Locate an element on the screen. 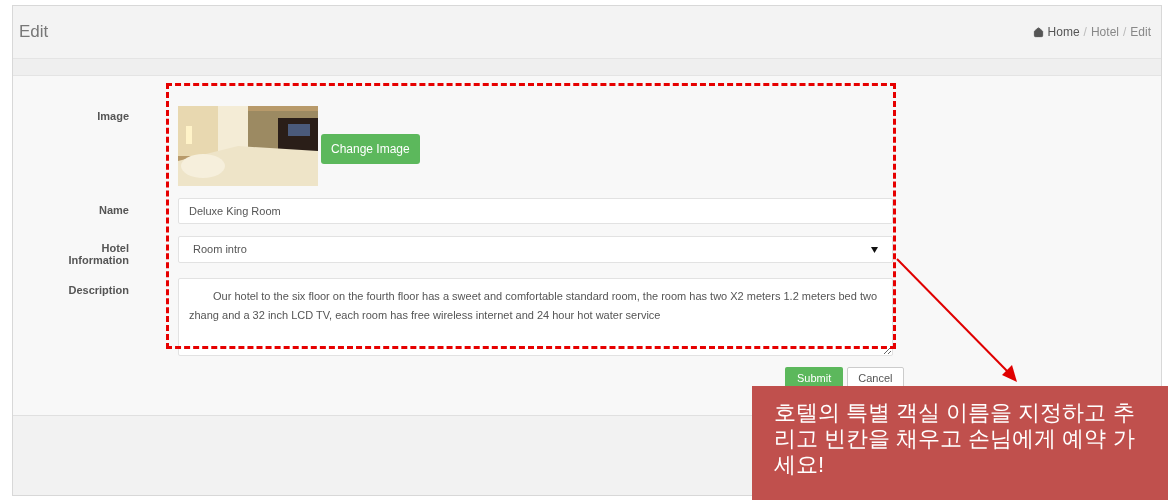 The height and width of the screenshot is (500, 1168). select-field: Room intro is located at coordinates (535, 249).